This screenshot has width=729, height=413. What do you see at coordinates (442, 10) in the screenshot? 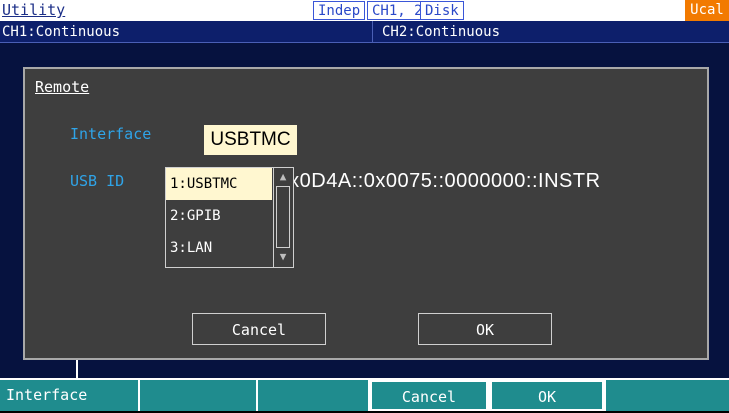
I see `disk-tag: Disk` at bounding box center [442, 10].